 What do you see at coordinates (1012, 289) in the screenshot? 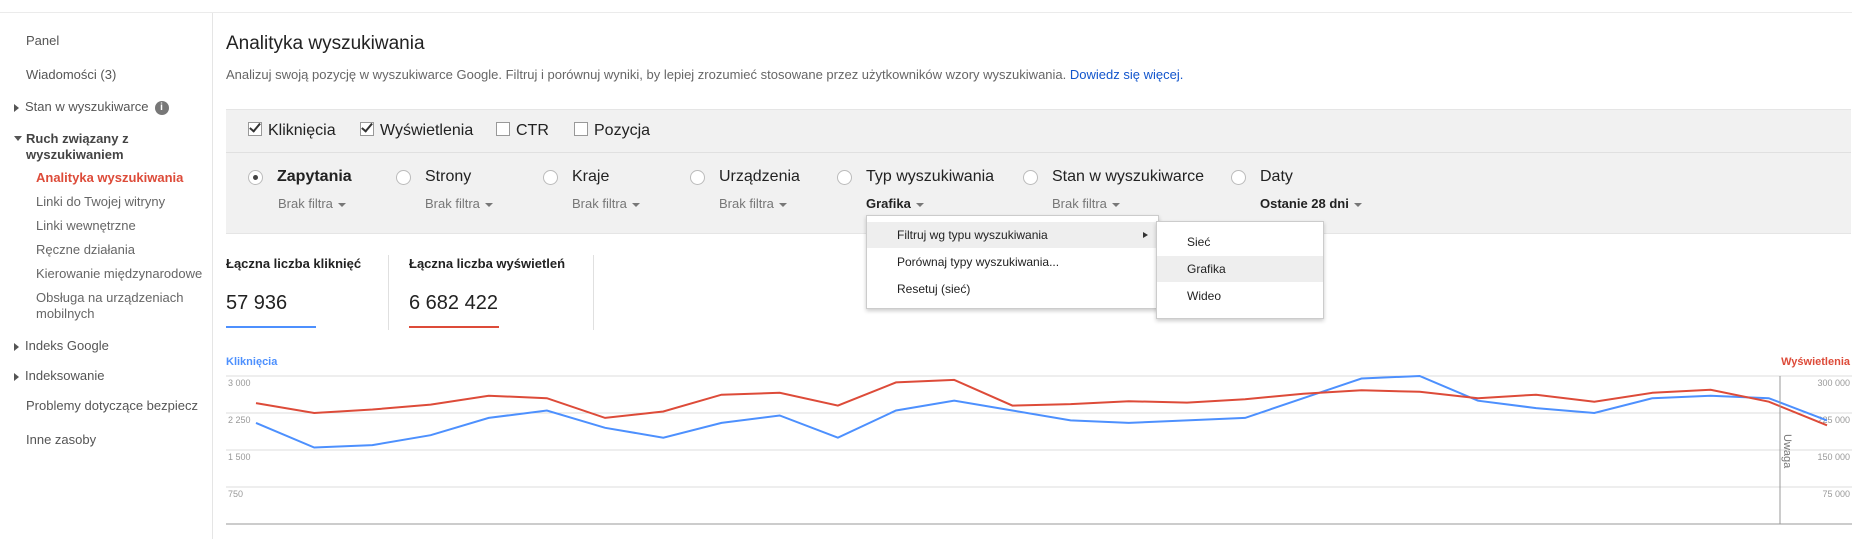
I see `menu-item-reset: Resetuj (sieć)` at bounding box center [1012, 289].